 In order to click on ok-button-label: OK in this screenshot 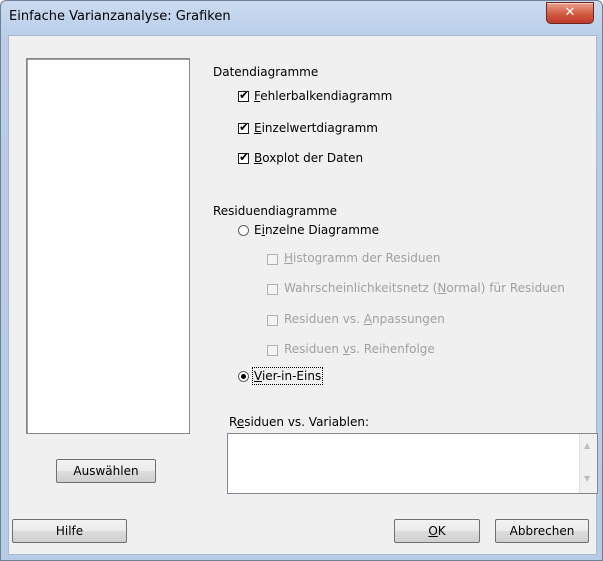, I will do `click(437, 531)`.